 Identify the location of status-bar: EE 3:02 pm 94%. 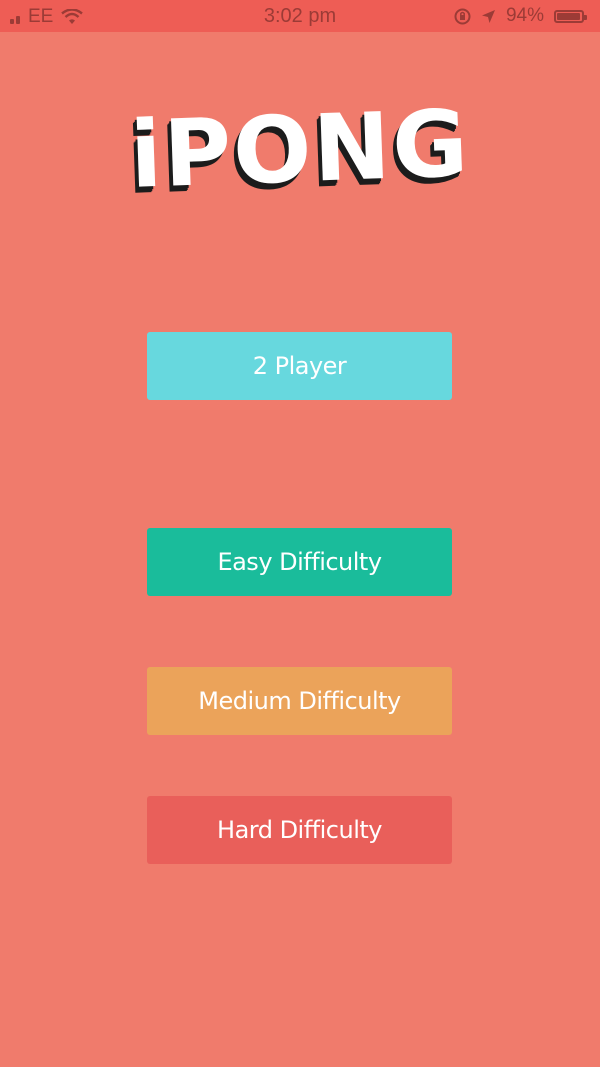
(300, 16).